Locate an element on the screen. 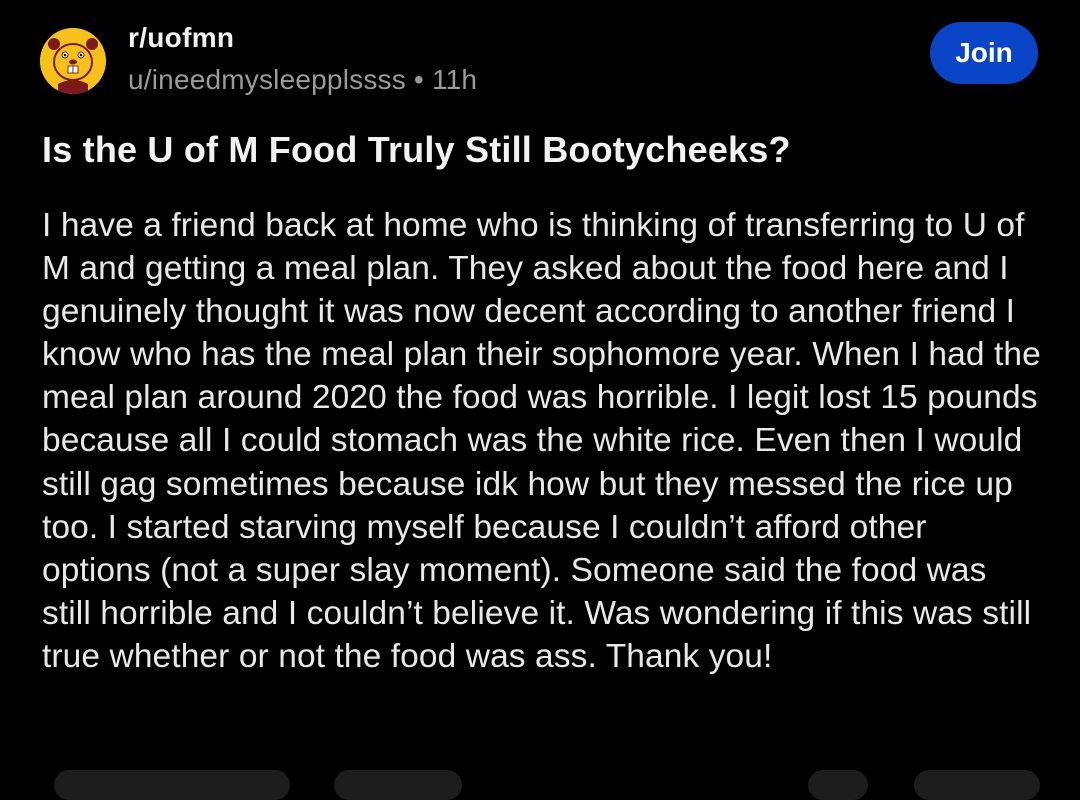 This screenshot has height=800, width=1080. subreddit-name: r/uofmn is located at coordinates (302, 38).